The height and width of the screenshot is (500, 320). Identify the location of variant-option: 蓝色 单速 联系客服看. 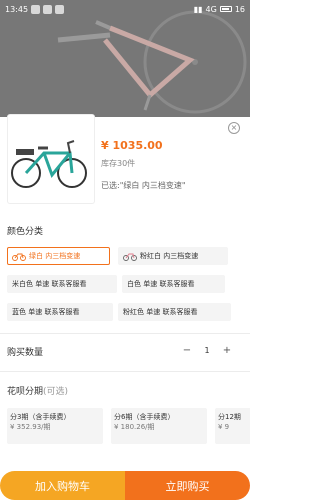
(60, 312).